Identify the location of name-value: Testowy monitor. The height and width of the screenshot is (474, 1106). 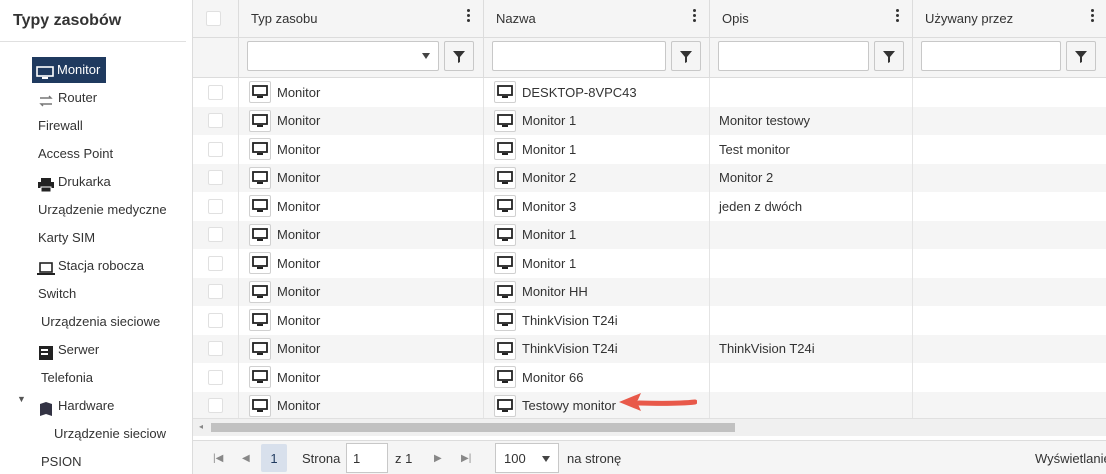
(569, 405).